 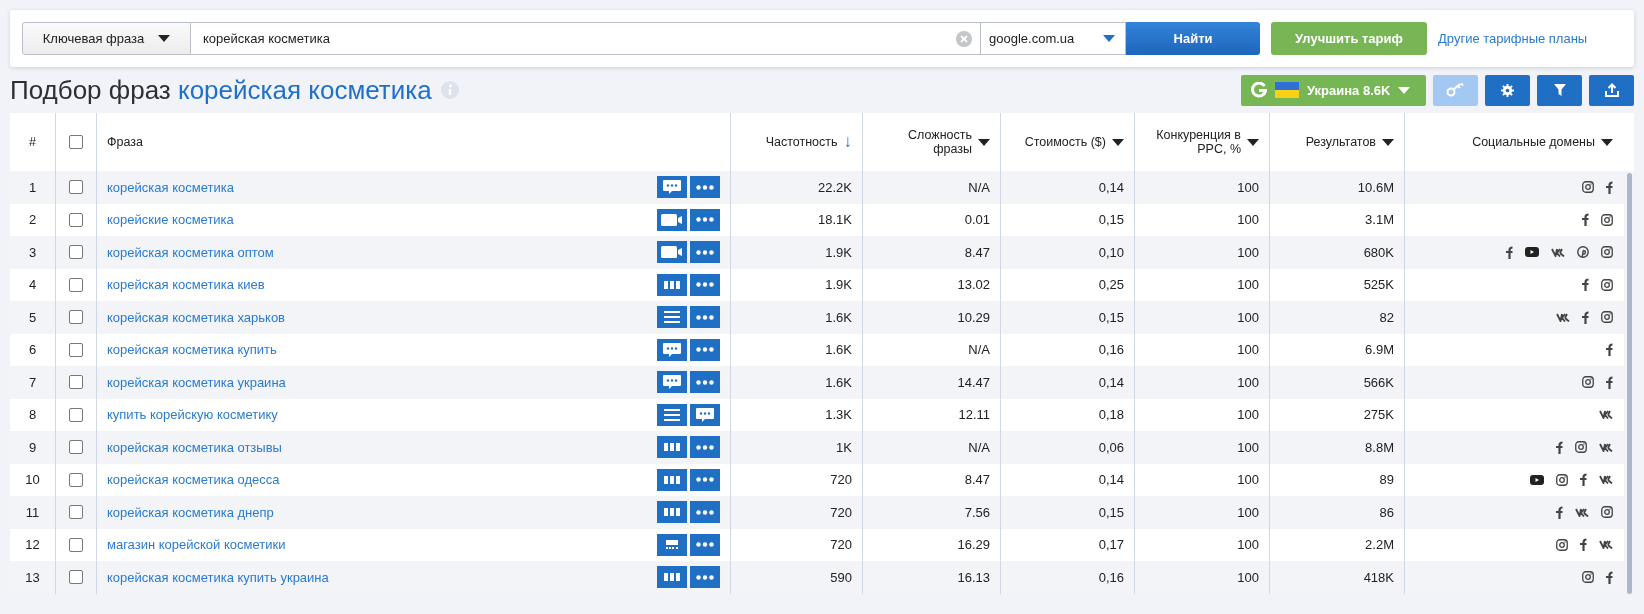 What do you see at coordinates (382, 220) in the screenshot?
I see `phrase-link: корейские косметика` at bounding box center [382, 220].